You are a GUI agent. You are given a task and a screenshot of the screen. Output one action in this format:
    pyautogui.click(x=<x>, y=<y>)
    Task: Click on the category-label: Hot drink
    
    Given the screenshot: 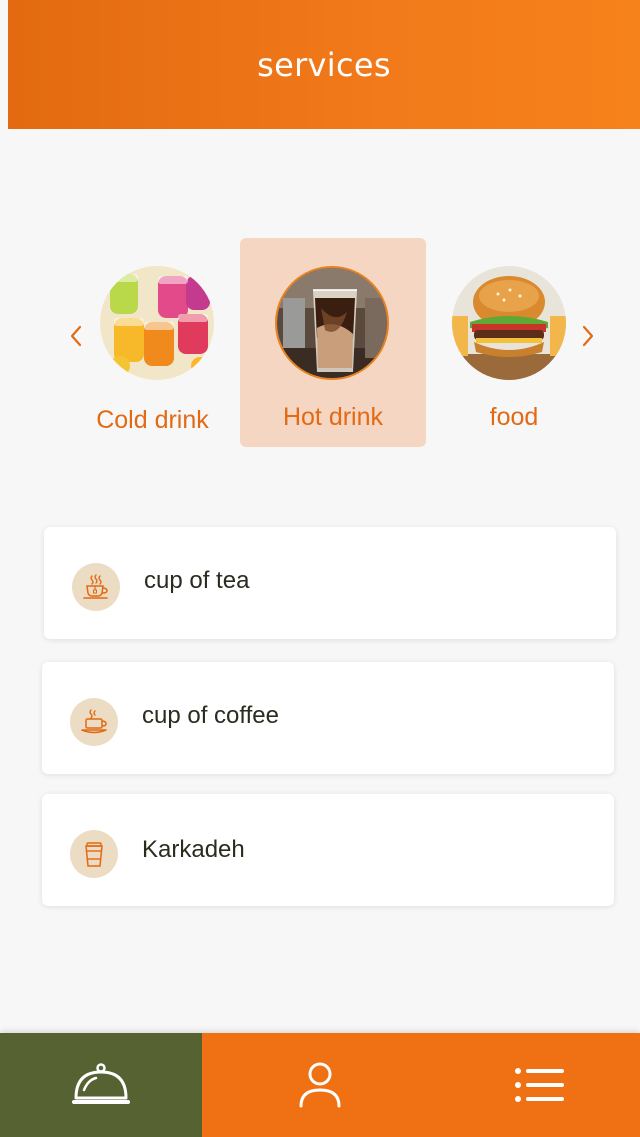 What is the action you would take?
    pyautogui.click(x=333, y=417)
    